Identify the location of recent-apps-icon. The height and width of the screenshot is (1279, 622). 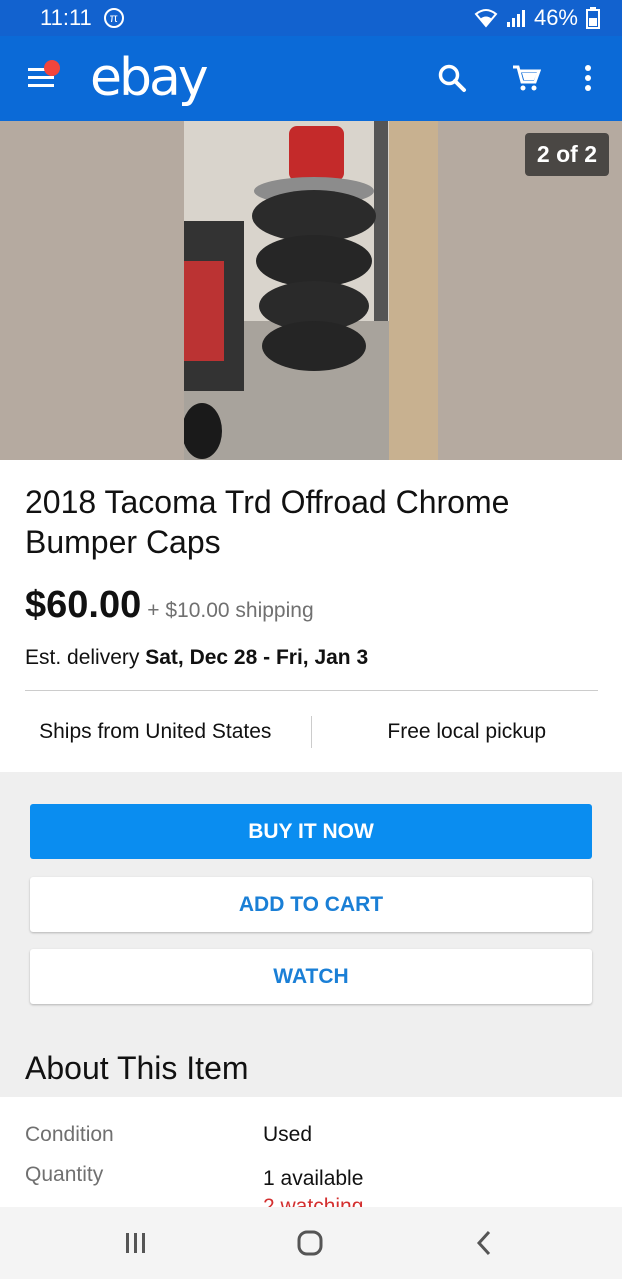
(136, 1243).